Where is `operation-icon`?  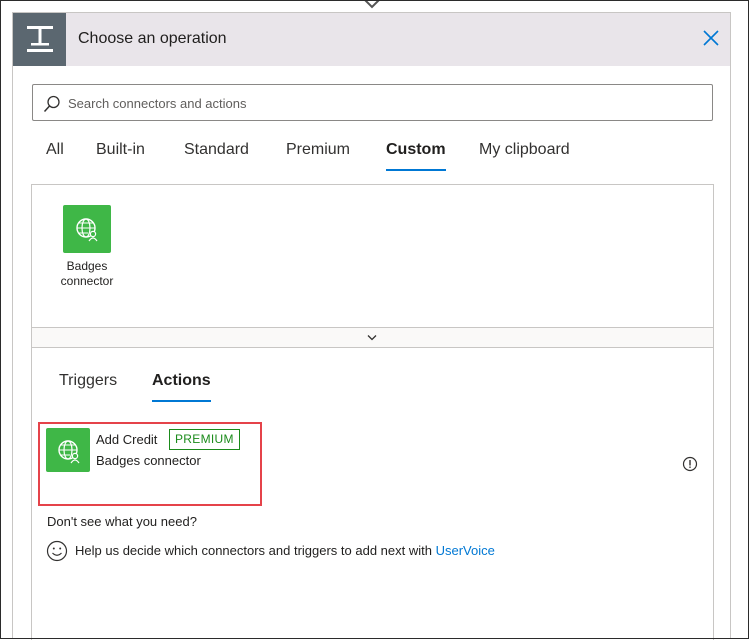 operation-icon is located at coordinates (40, 39).